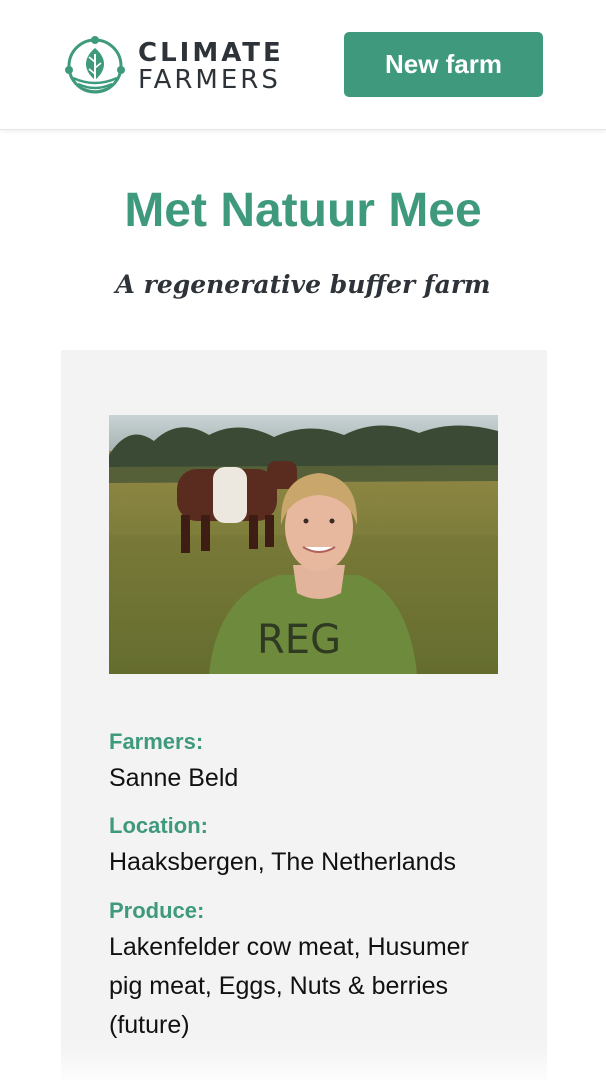 Image resolution: width=606 pixels, height=1080 pixels. Describe the element at coordinates (211, 53) in the screenshot. I see `logo-line-climate: CLIMATE` at that location.